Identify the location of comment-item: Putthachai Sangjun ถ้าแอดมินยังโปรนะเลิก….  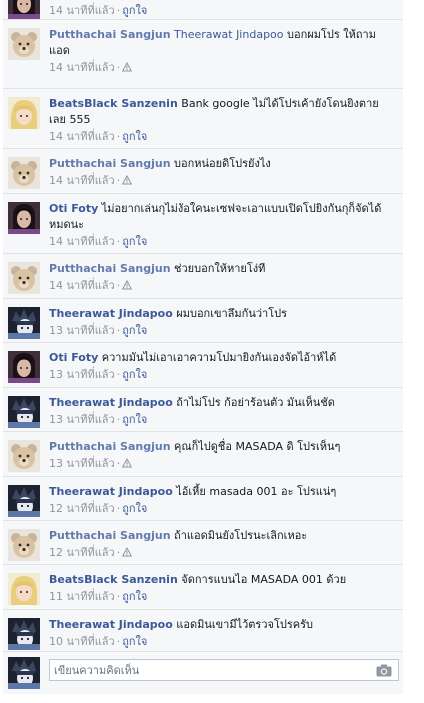
(203, 543).